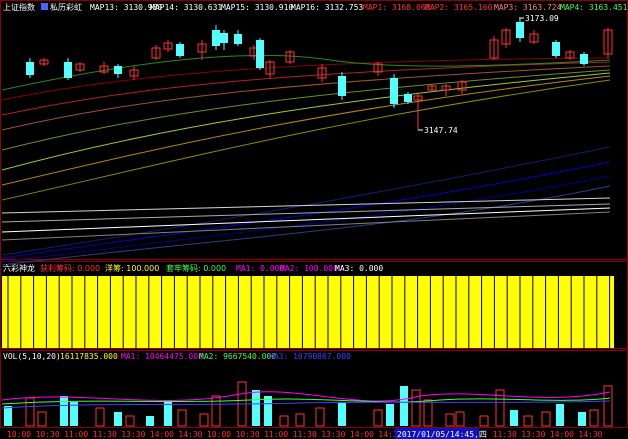 This screenshot has height=439, width=628. Describe the element at coordinates (310, 356) in the screenshot. I see `vol-ma3-label: MA3: 10790867.000` at that location.